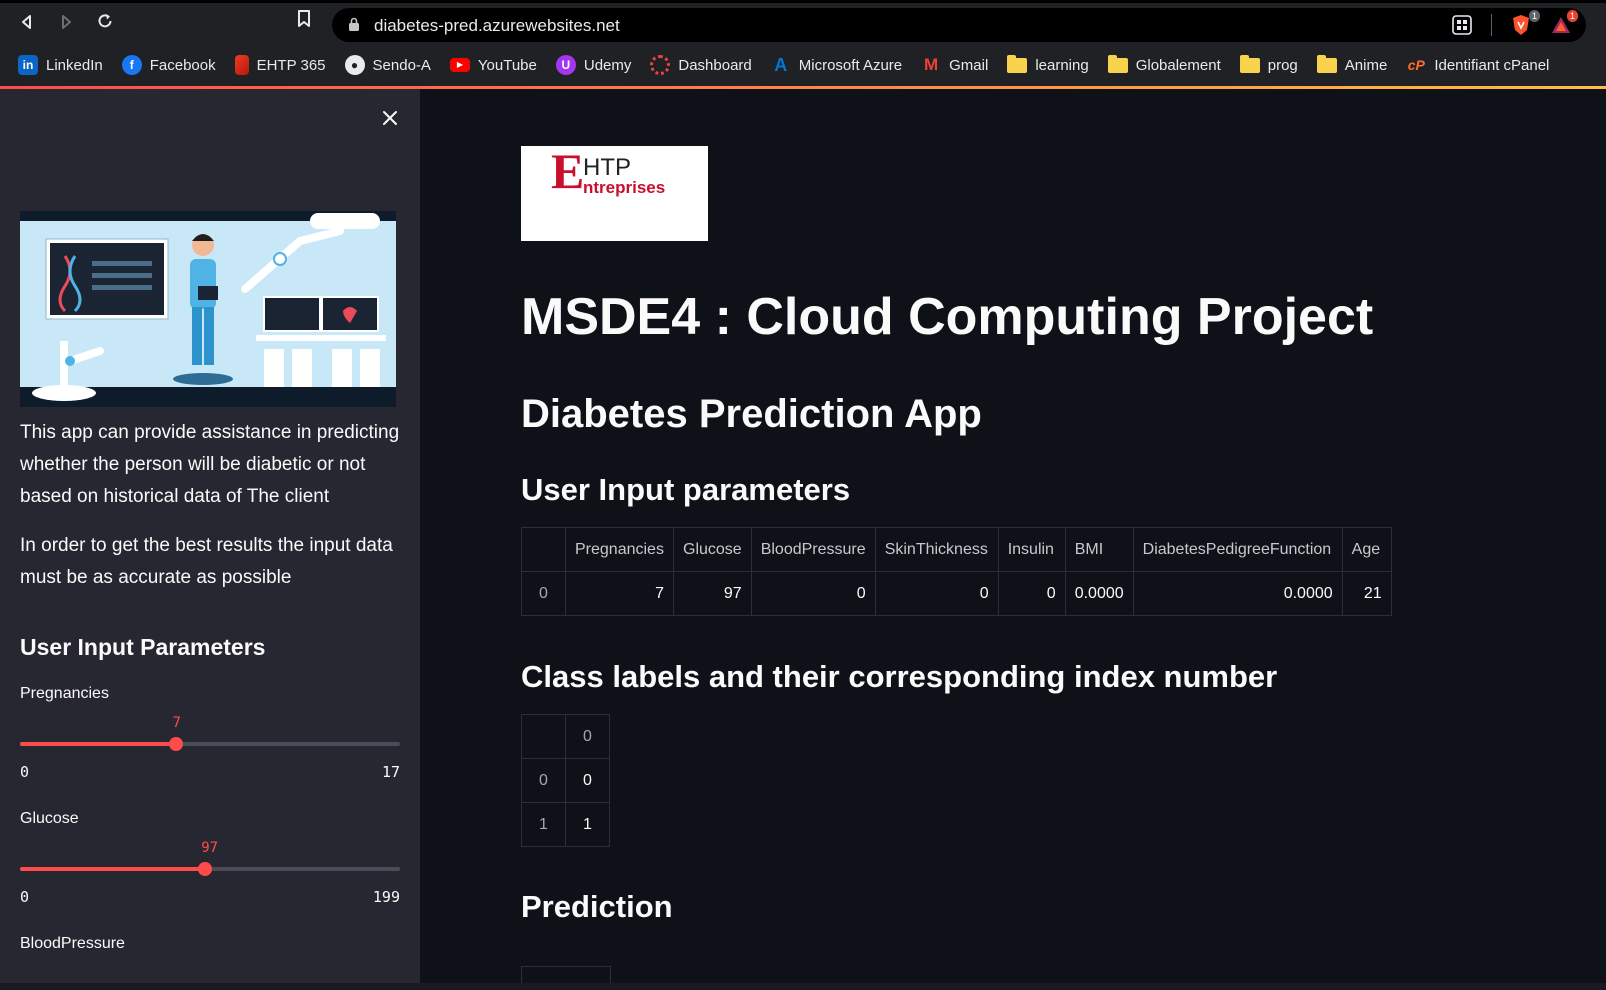  Describe the element at coordinates (715, 65) in the screenshot. I see `bookmark-label: Dashboard` at that location.